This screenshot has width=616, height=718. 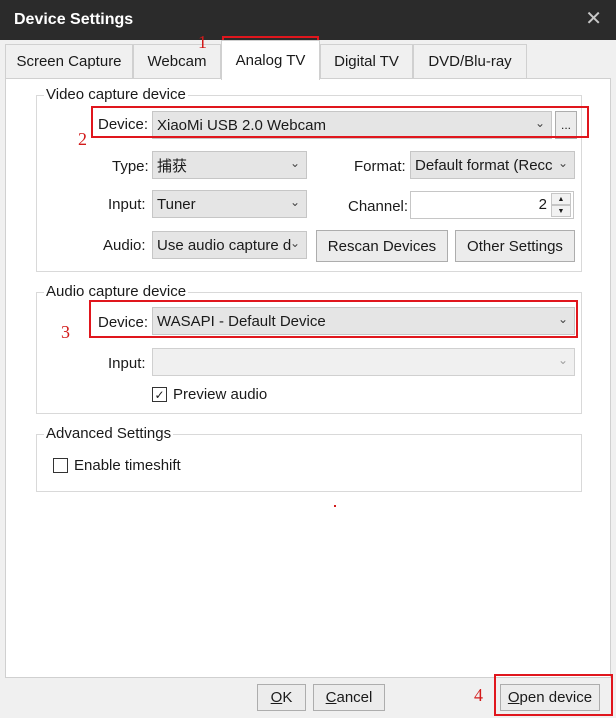 What do you see at coordinates (382, 246) in the screenshot?
I see `rescan-devices-button: Rescan Devices` at bounding box center [382, 246].